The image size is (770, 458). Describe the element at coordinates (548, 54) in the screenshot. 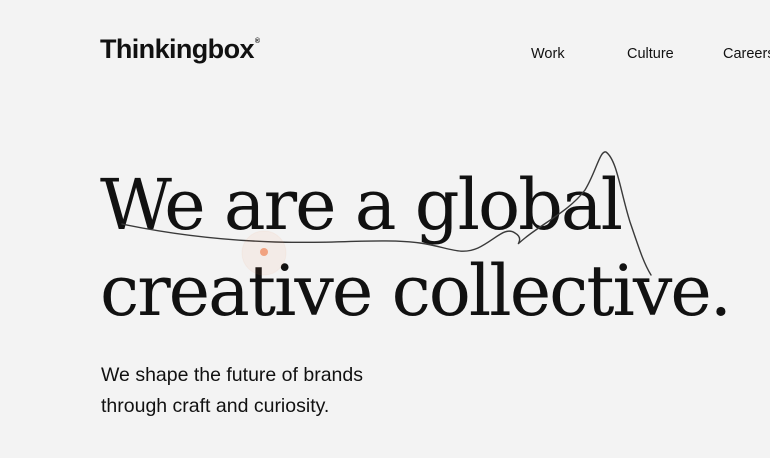

I see `nav-link-work: Work` at that location.